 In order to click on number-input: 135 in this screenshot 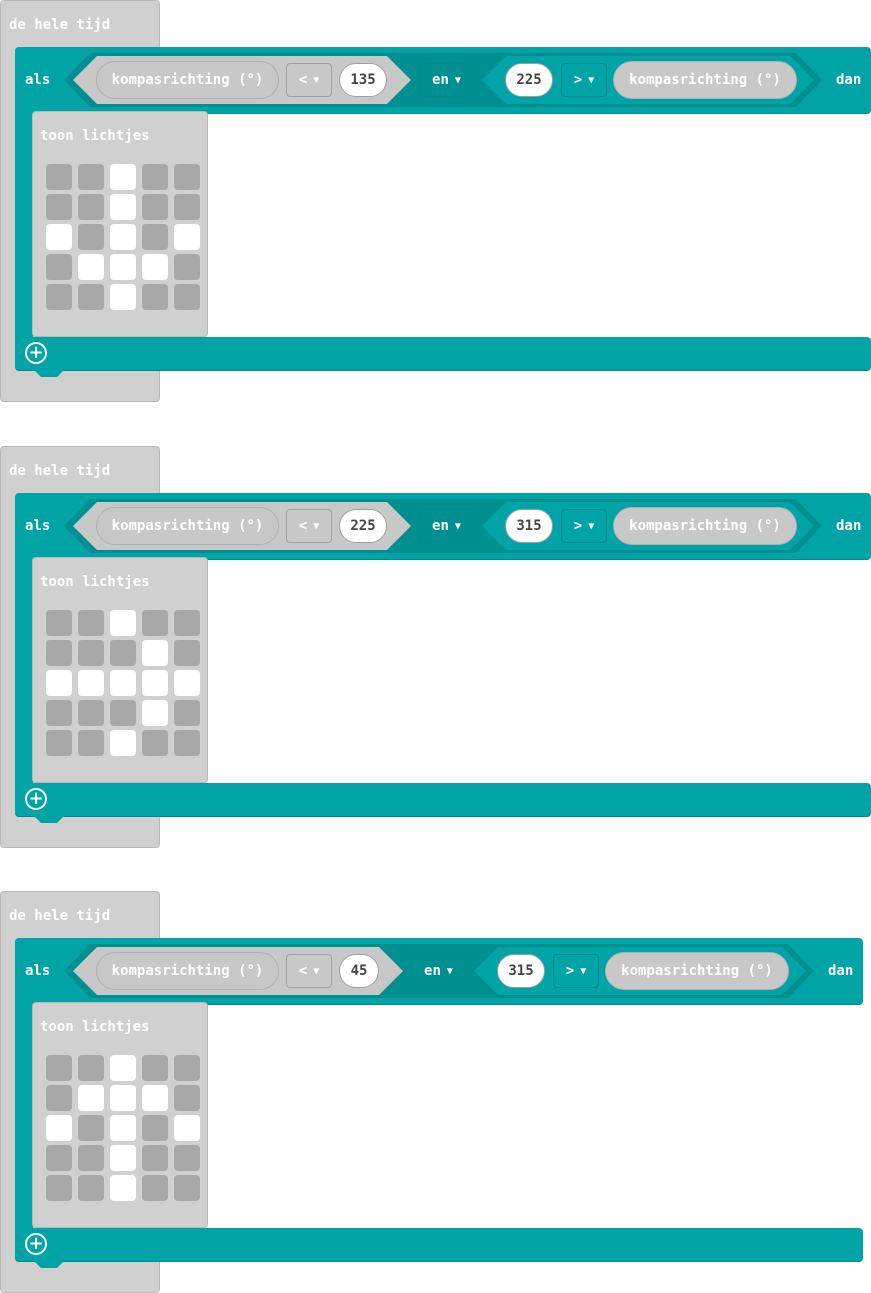, I will do `click(363, 80)`.